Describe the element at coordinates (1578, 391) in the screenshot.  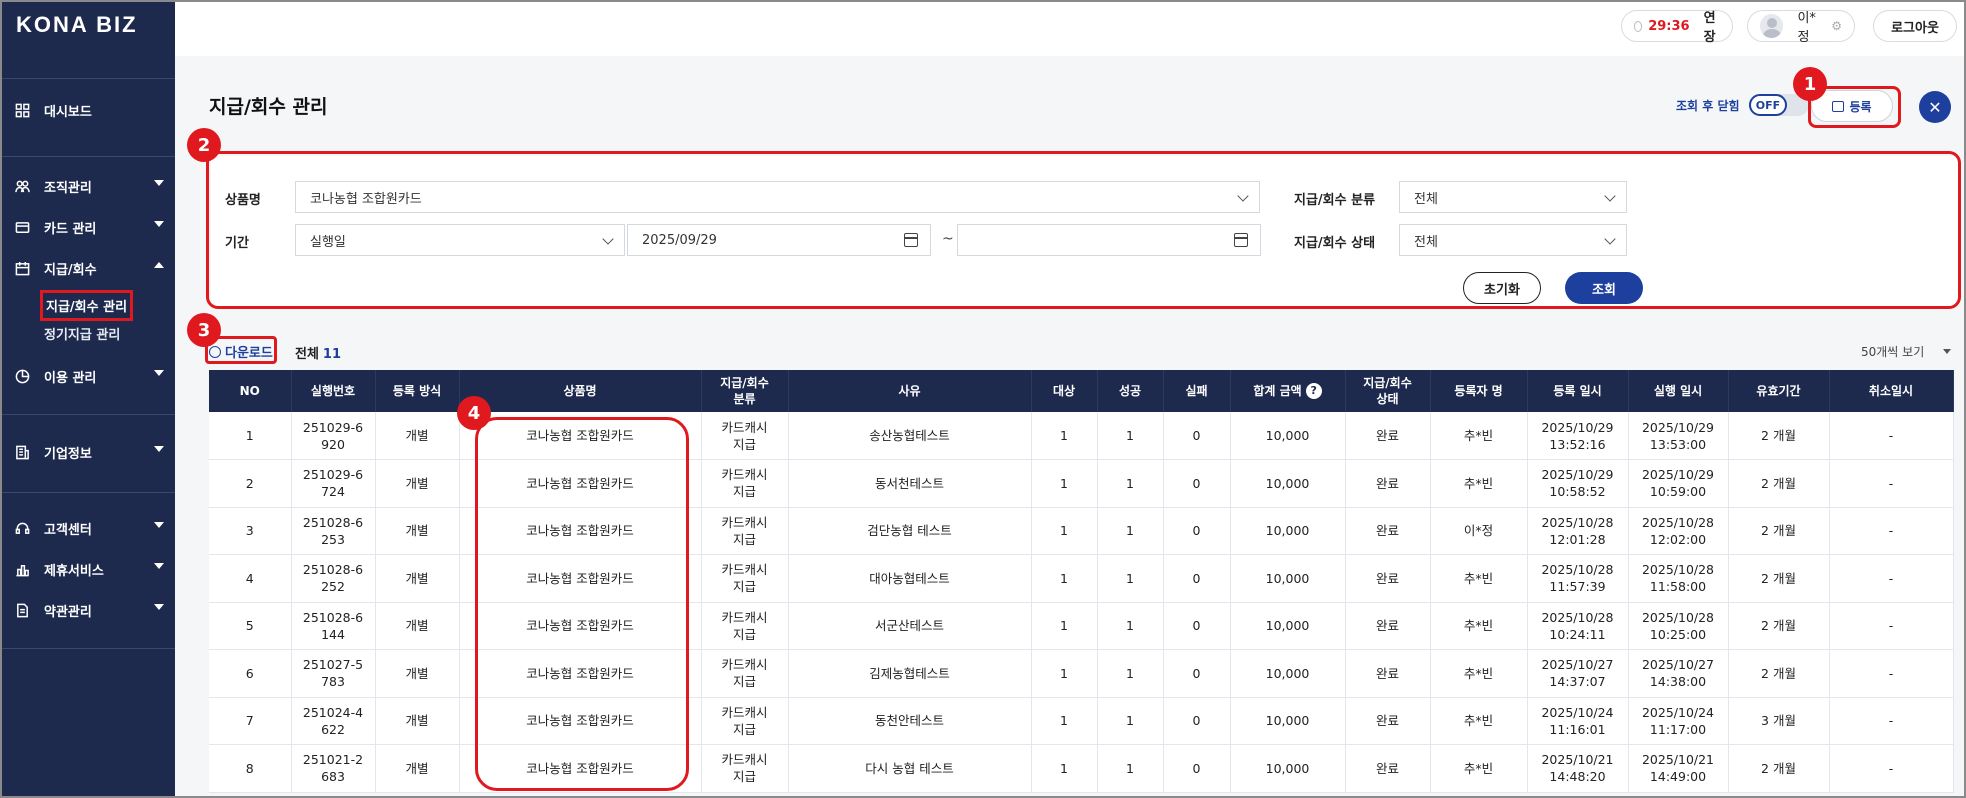
I see `column-header: 등록 일시` at that location.